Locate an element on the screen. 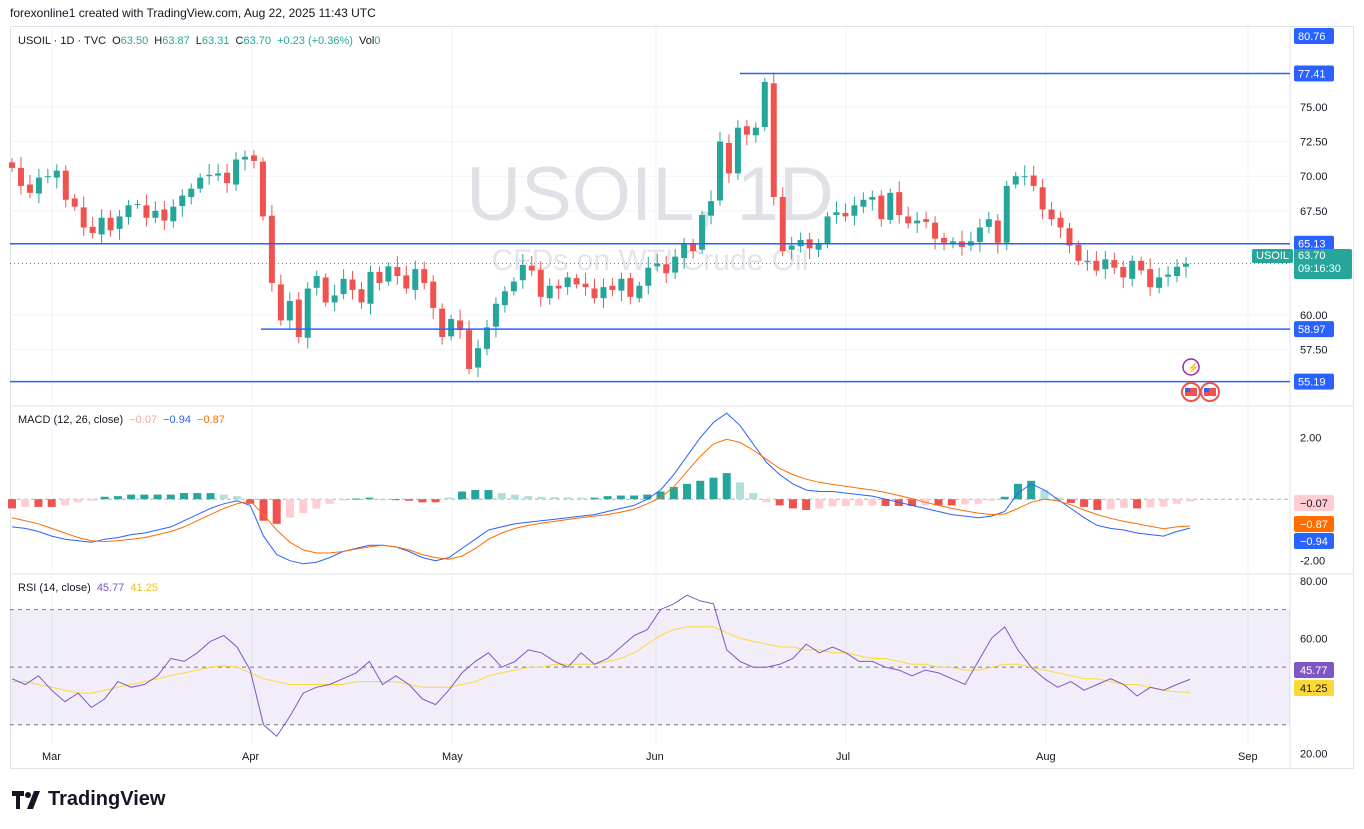 This screenshot has width=1364, height=829. current-price: 63.70 is located at coordinates (1312, 256).